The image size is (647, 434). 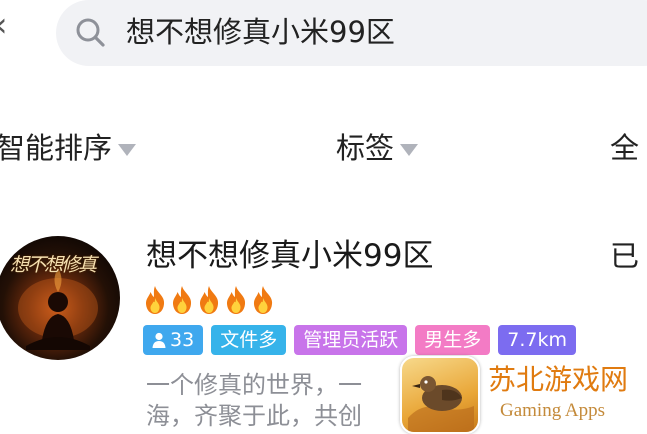 I want to click on group-name: 想不想修真小米99区, so click(x=289, y=256).